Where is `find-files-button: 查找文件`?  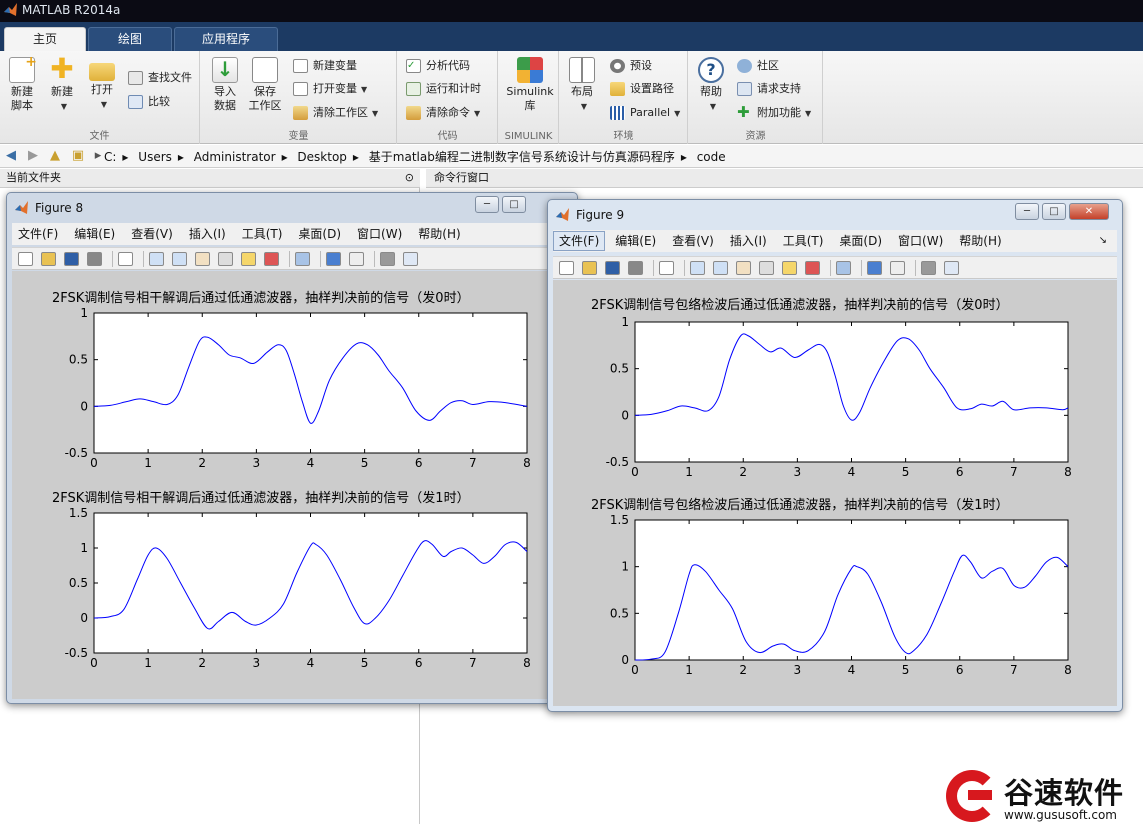
find-files-button: 查找文件 is located at coordinates (160, 78).